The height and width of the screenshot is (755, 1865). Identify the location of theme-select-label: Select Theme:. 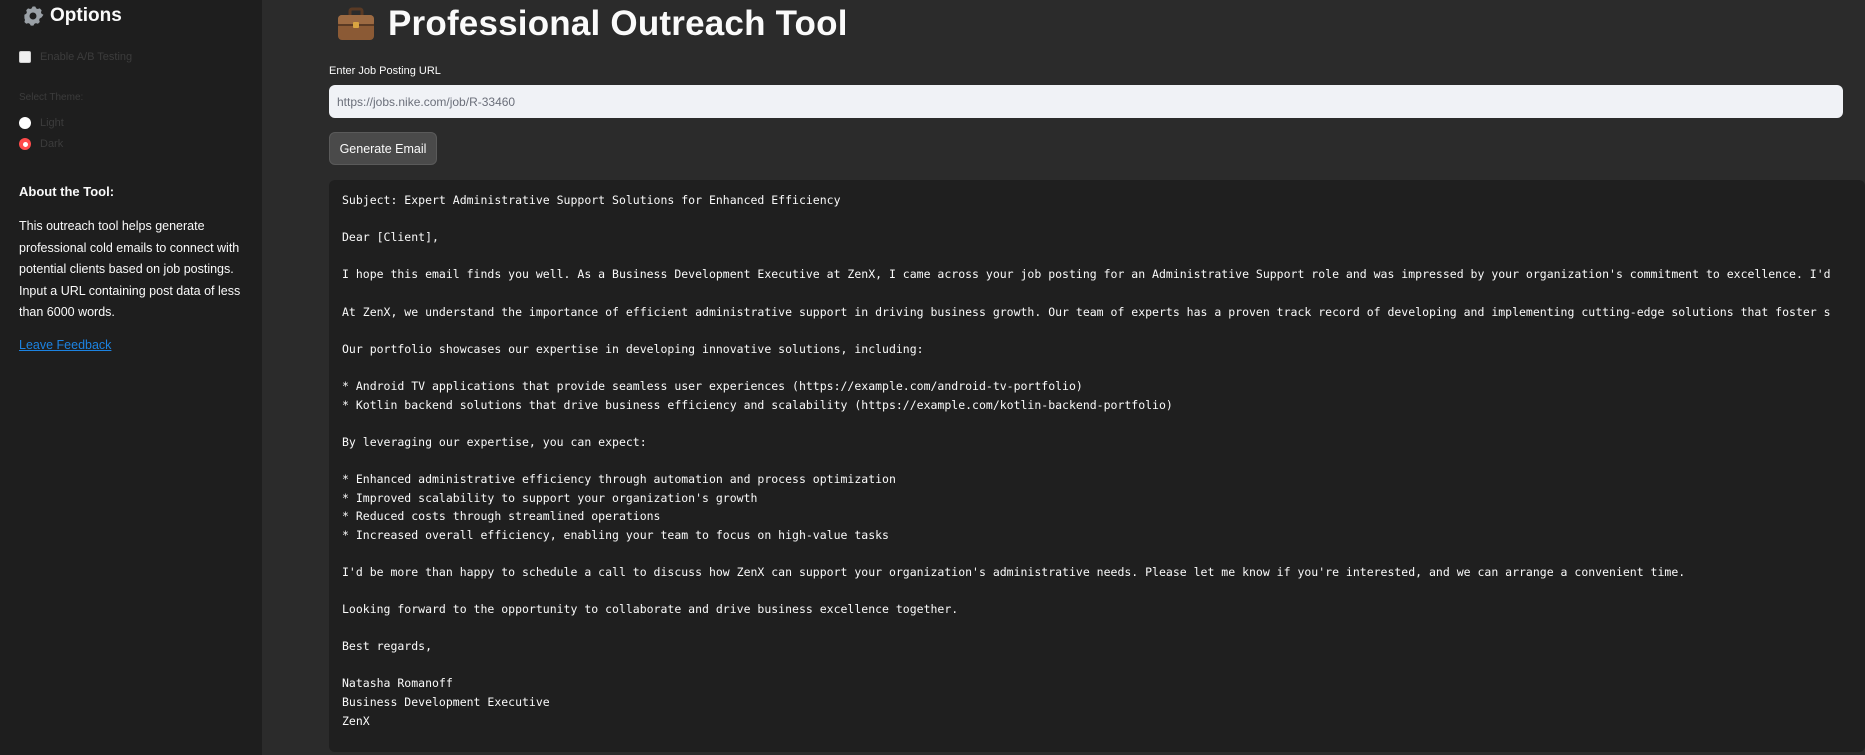
(51, 97).